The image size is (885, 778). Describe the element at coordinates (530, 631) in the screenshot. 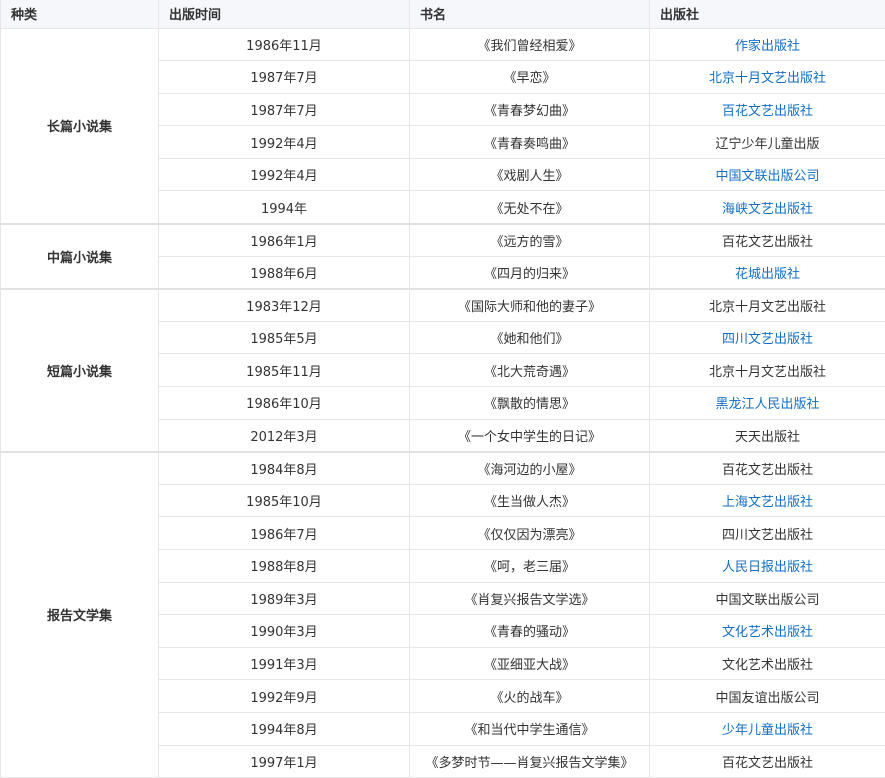

I see `title-cell: 《青春的骚动》` at that location.